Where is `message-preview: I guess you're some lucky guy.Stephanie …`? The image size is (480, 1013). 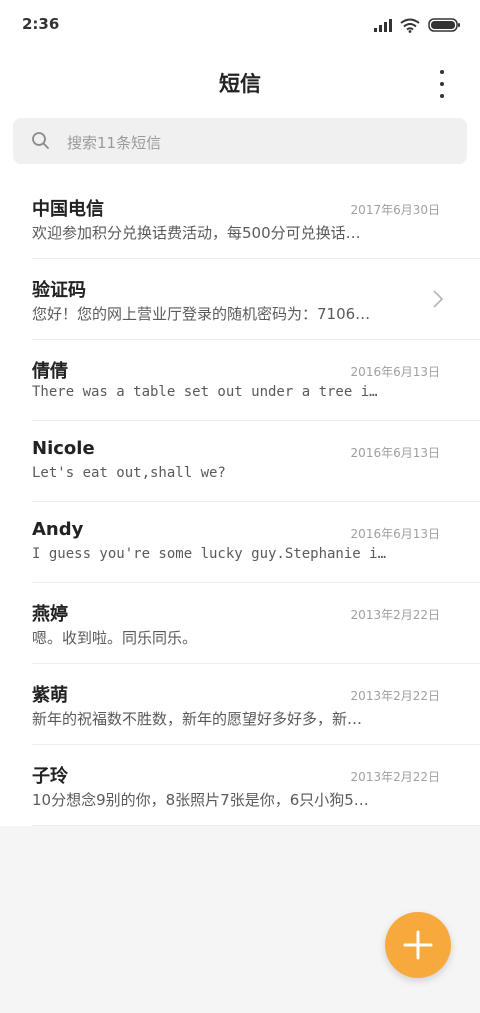 message-preview: I guess you're some lucky guy.Stephanie … is located at coordinates (209, 554).